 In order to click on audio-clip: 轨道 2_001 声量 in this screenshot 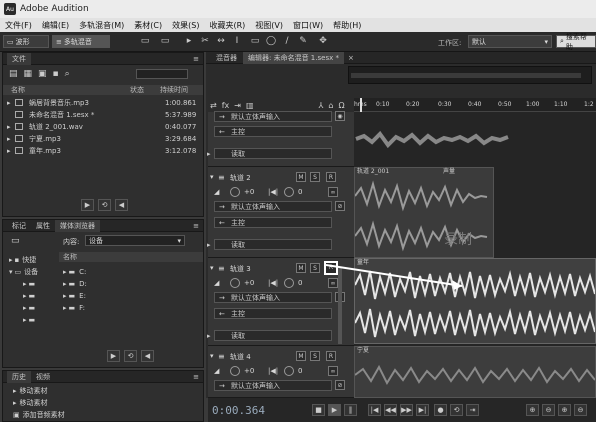, I will do `click(424, 212)`.